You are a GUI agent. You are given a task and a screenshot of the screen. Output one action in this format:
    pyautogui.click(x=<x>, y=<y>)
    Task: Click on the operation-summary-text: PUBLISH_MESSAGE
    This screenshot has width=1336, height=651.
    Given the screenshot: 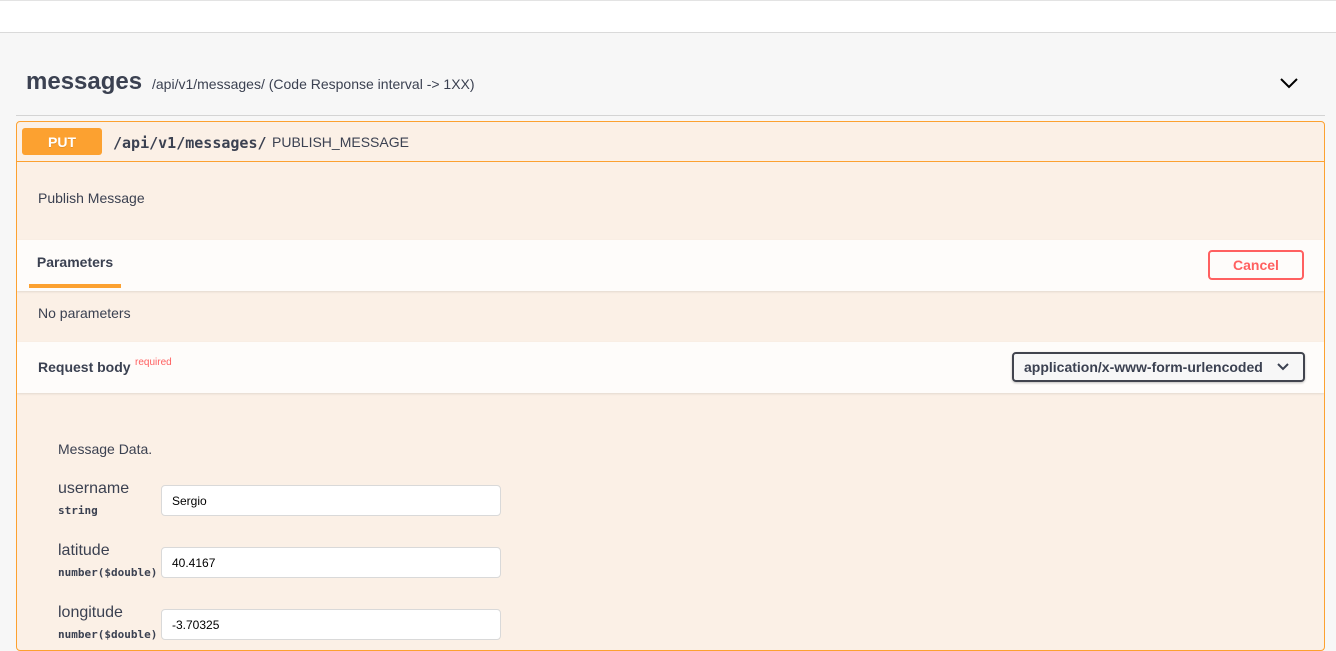 What is the action you would take?
    pyautogui.click(x=340, y=142)
    